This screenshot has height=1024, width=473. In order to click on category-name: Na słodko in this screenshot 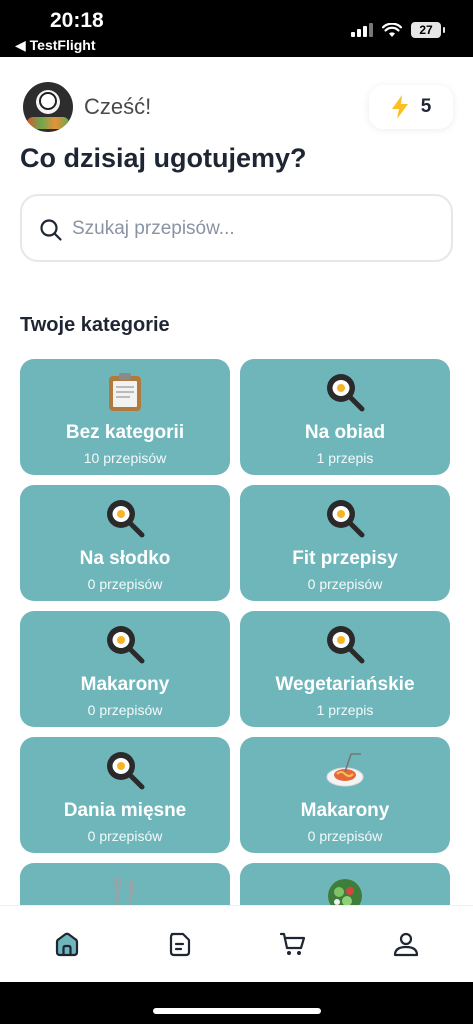, I will do `click(125, 558)`.